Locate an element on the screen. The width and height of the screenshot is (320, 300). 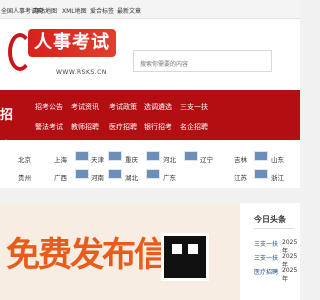
city-link: 广西 is located at coordinates (60, 177).